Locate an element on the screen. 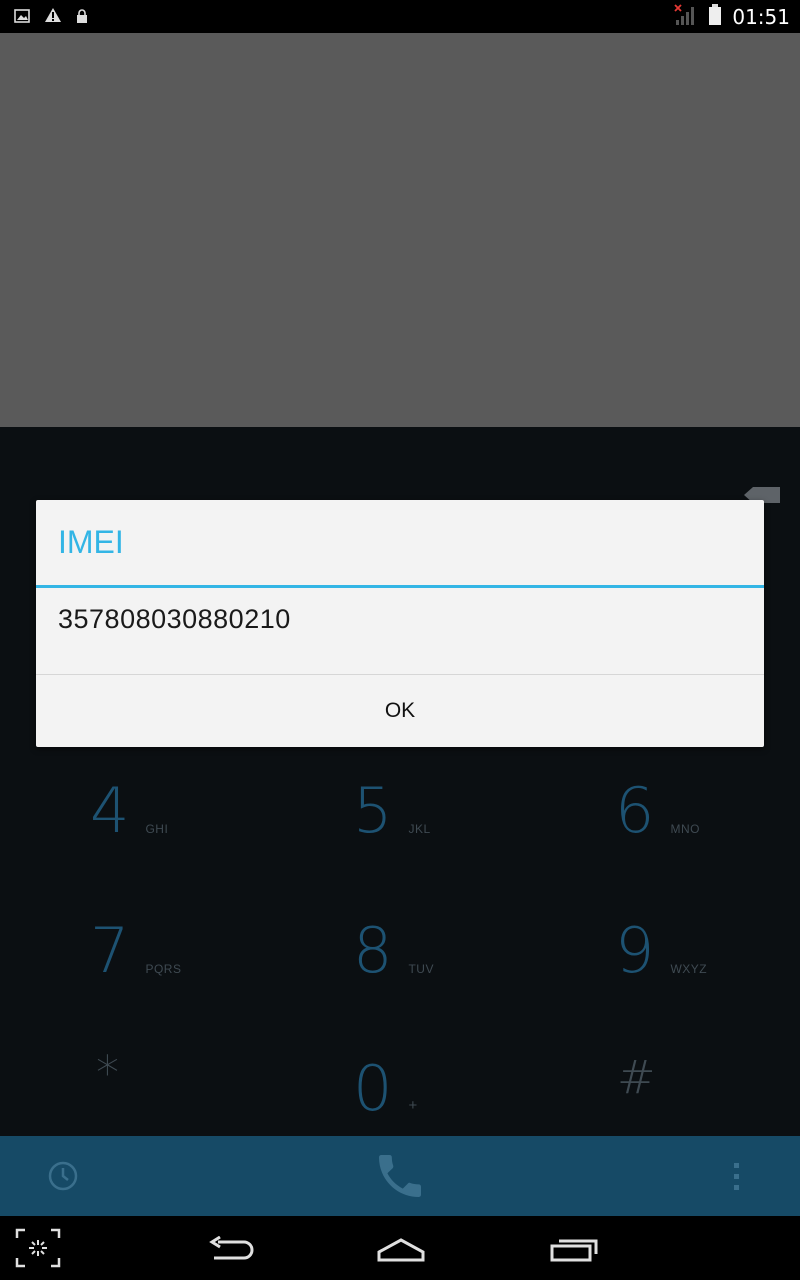 The image size is (800, 1280). dial-key-digit: 5 is located at coordinates (373, 810).